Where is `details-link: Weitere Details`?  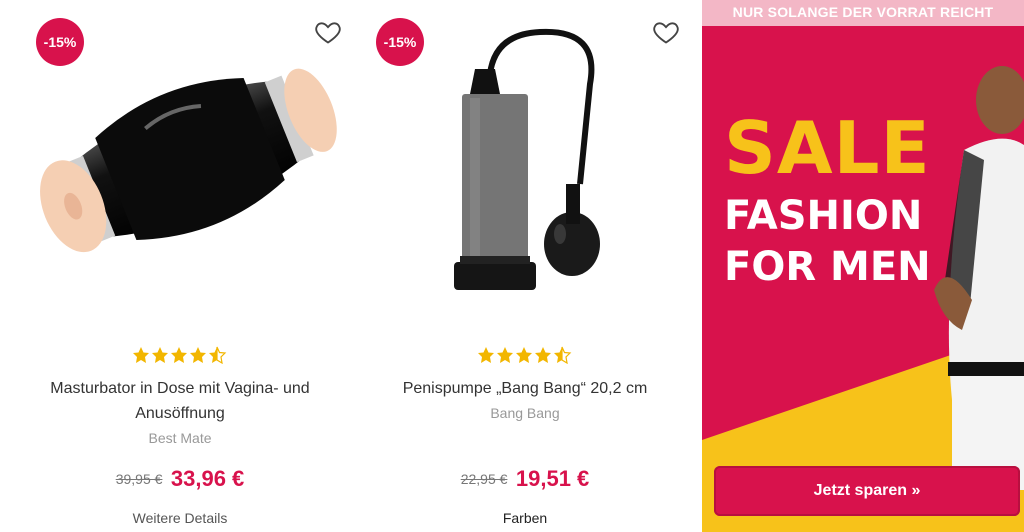
details-link: Weitere Details is located at coordinates (180, 518).